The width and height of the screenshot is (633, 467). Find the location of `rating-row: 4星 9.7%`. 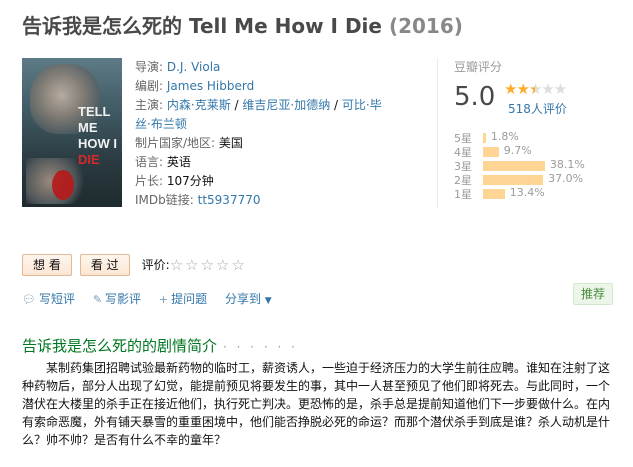

rating-row: 4星 9.7% is located at coordinates (529, 151).